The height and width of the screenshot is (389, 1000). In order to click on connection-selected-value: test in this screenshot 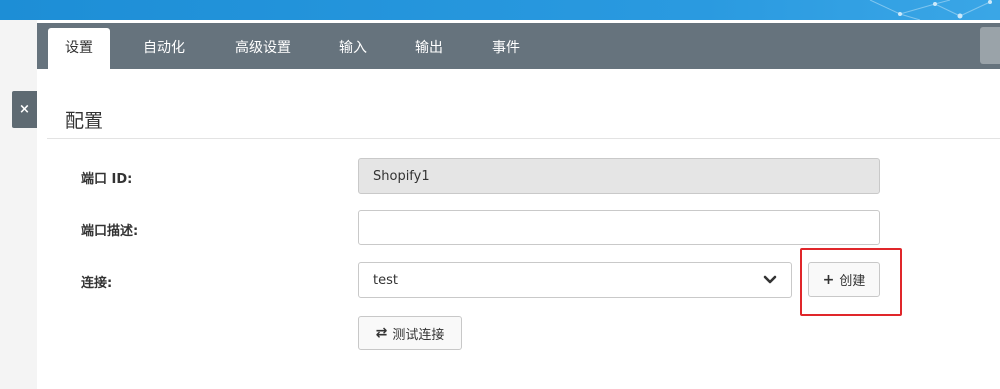, I will do `click(385, 280)`.